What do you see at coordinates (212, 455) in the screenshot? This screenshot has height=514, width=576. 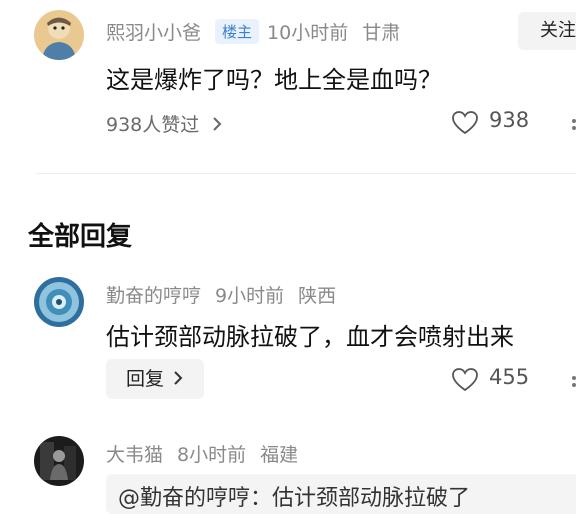 I see `timestamp: 8小时前` at bounding box center [212, 455].